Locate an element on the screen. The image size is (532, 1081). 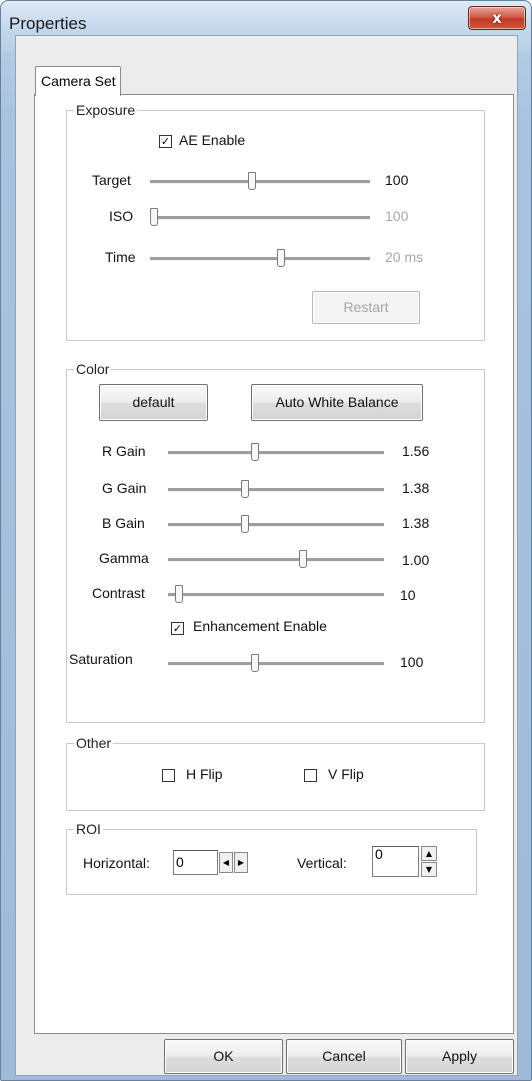
arrow-right-icon: ▶ is located at coordinates (241, 862).